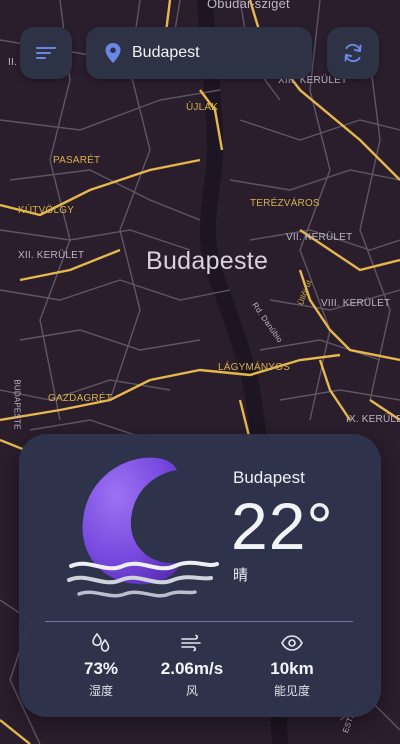  Describe the element at coordinates (356, 303) in the screenshot. I see `map-label-viii: VIII. KERÜLET` at that location.